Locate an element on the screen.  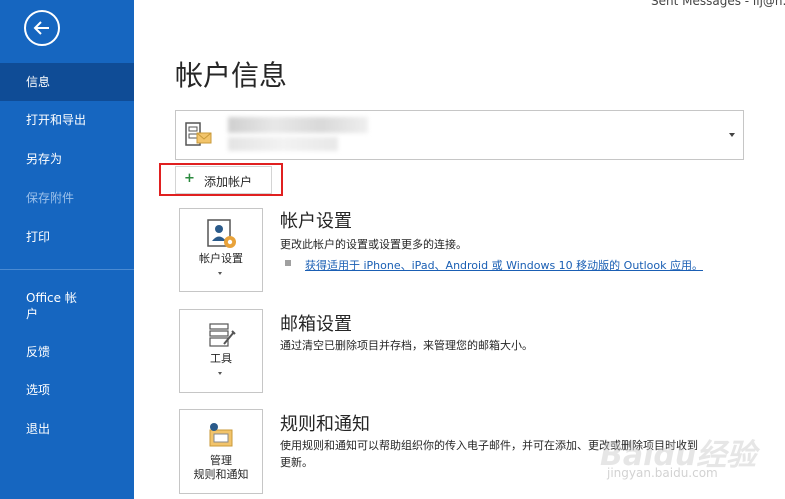
account-email-redacted is located at coordinates (283, 144).